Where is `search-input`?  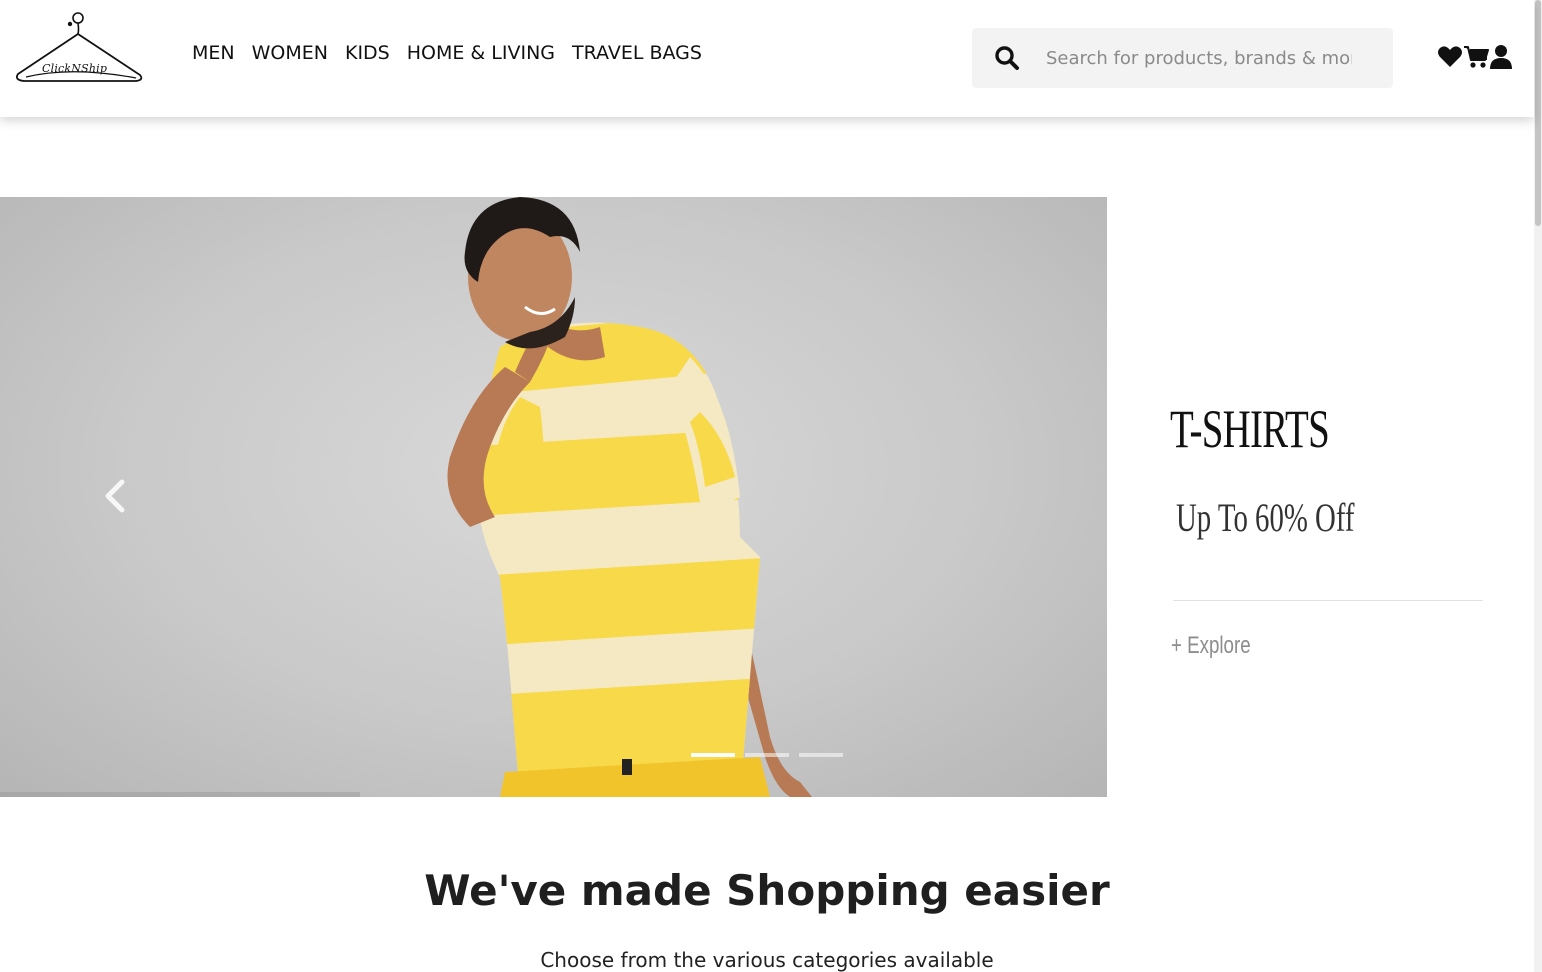
search-input is located at coordinates (1199, 58).